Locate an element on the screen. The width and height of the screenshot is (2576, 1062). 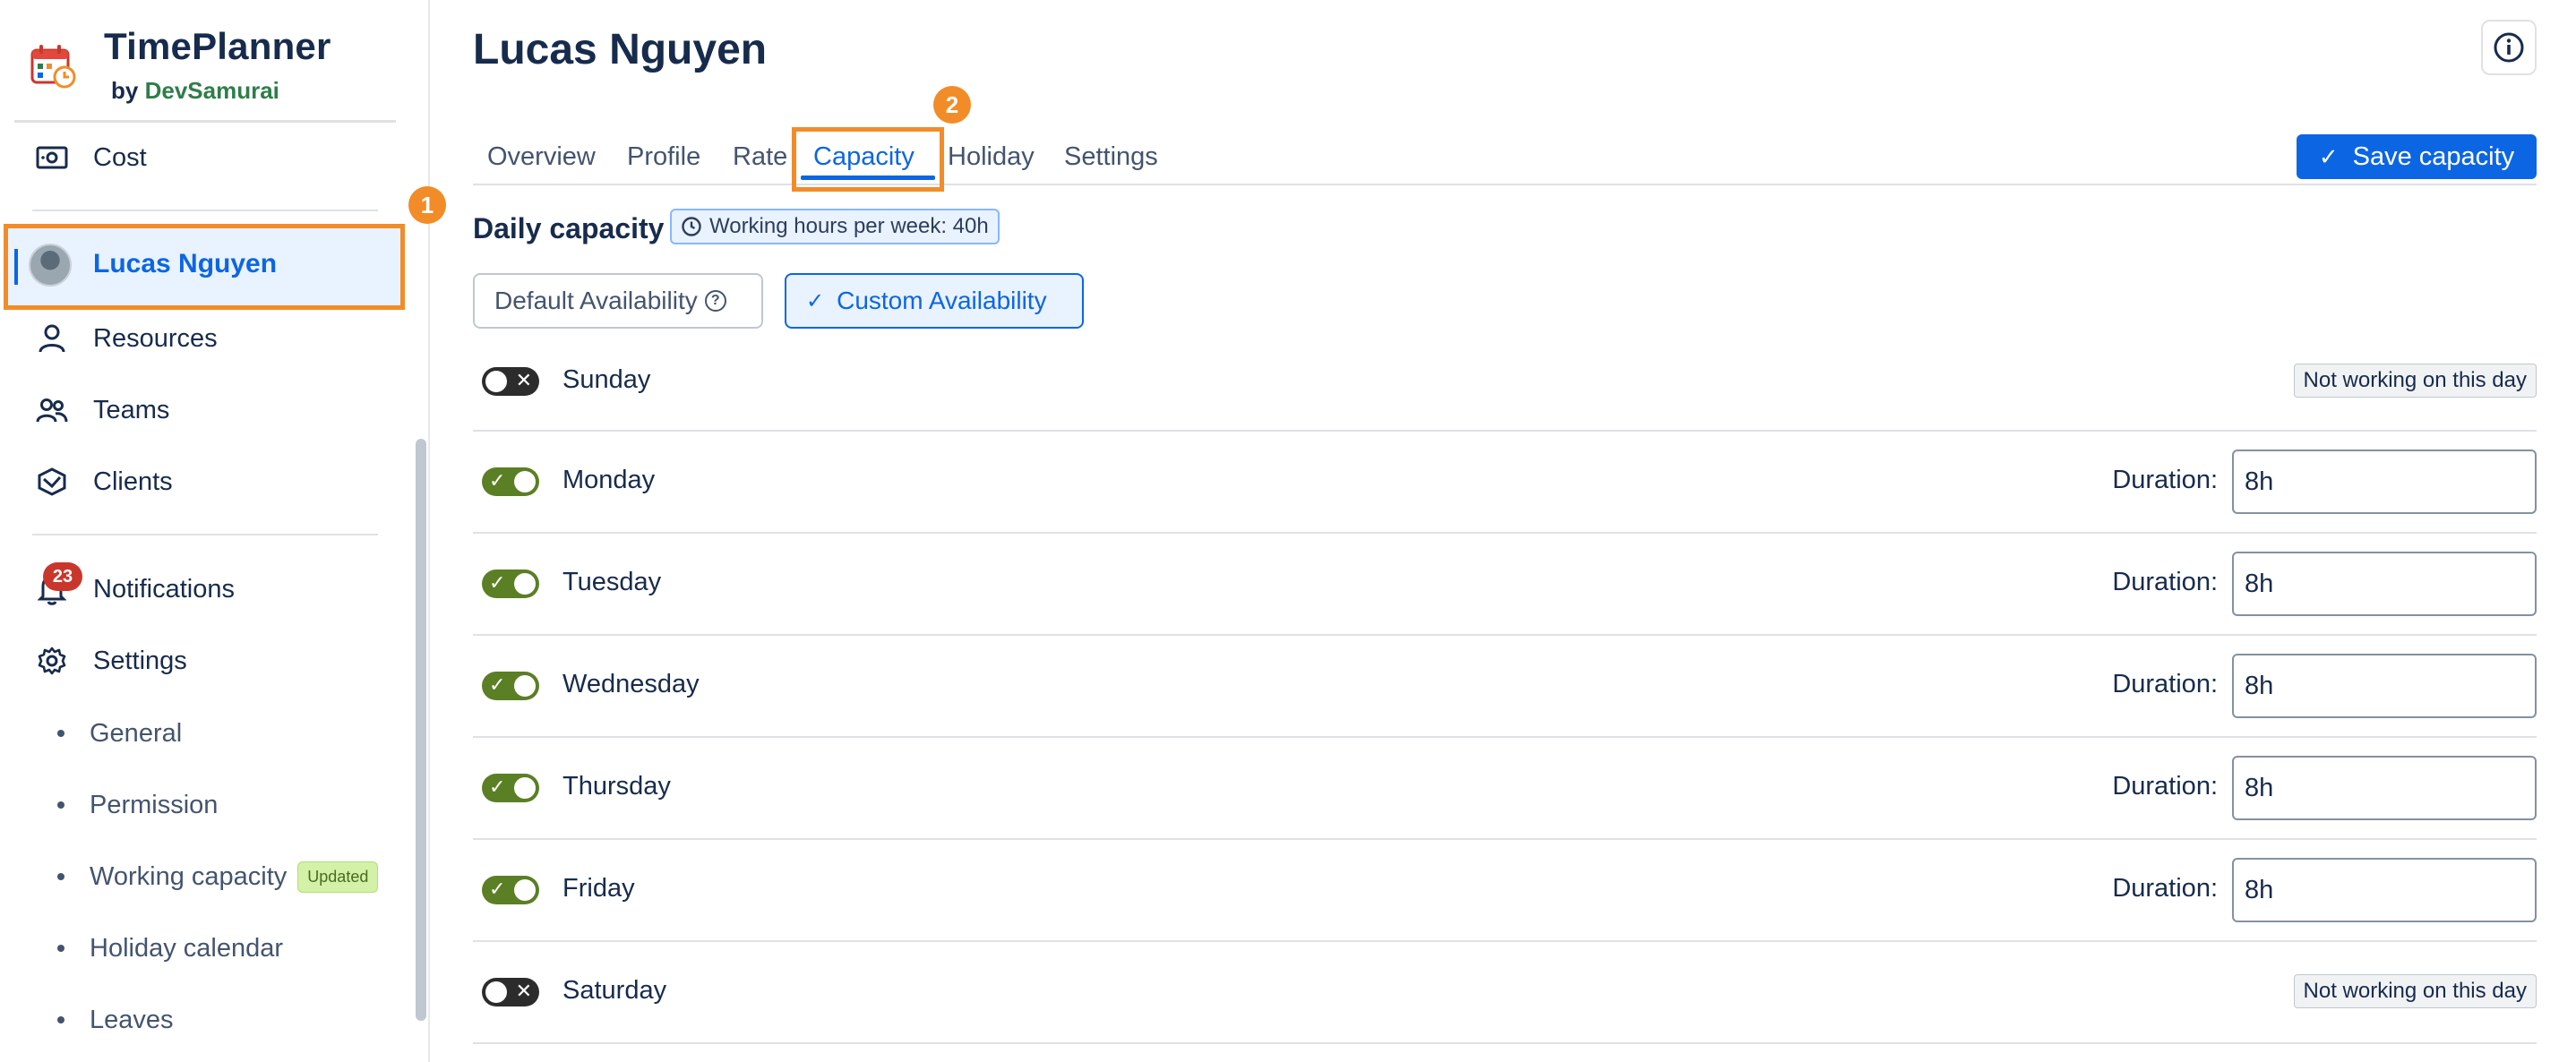
default-availability-label: Default Availability is located at coordinates (596, 301).